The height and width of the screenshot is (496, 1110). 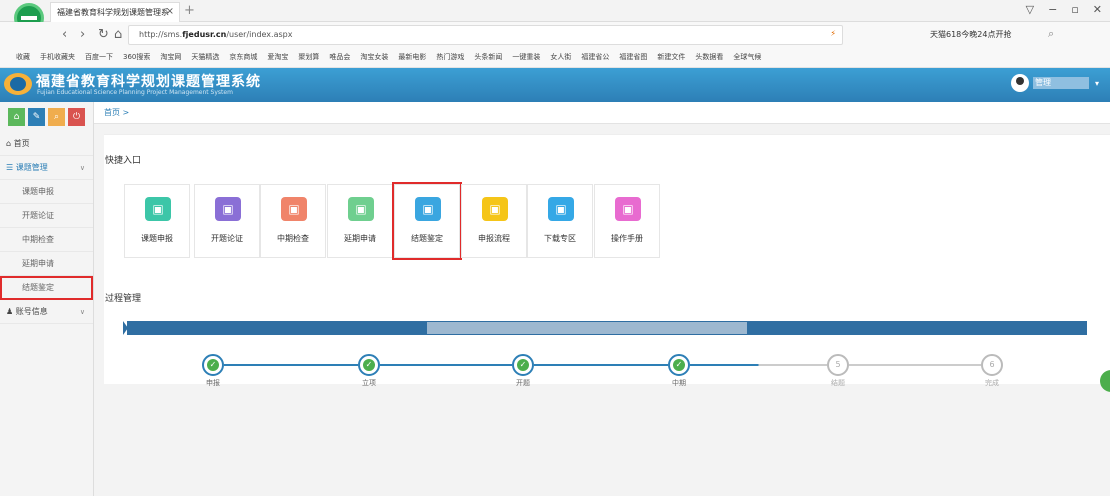 What do you see at coordinates (627, 221) in the screenshot?
I see `quick-entry-card: ▣ 操作手册` at bounding box center [627, 221].